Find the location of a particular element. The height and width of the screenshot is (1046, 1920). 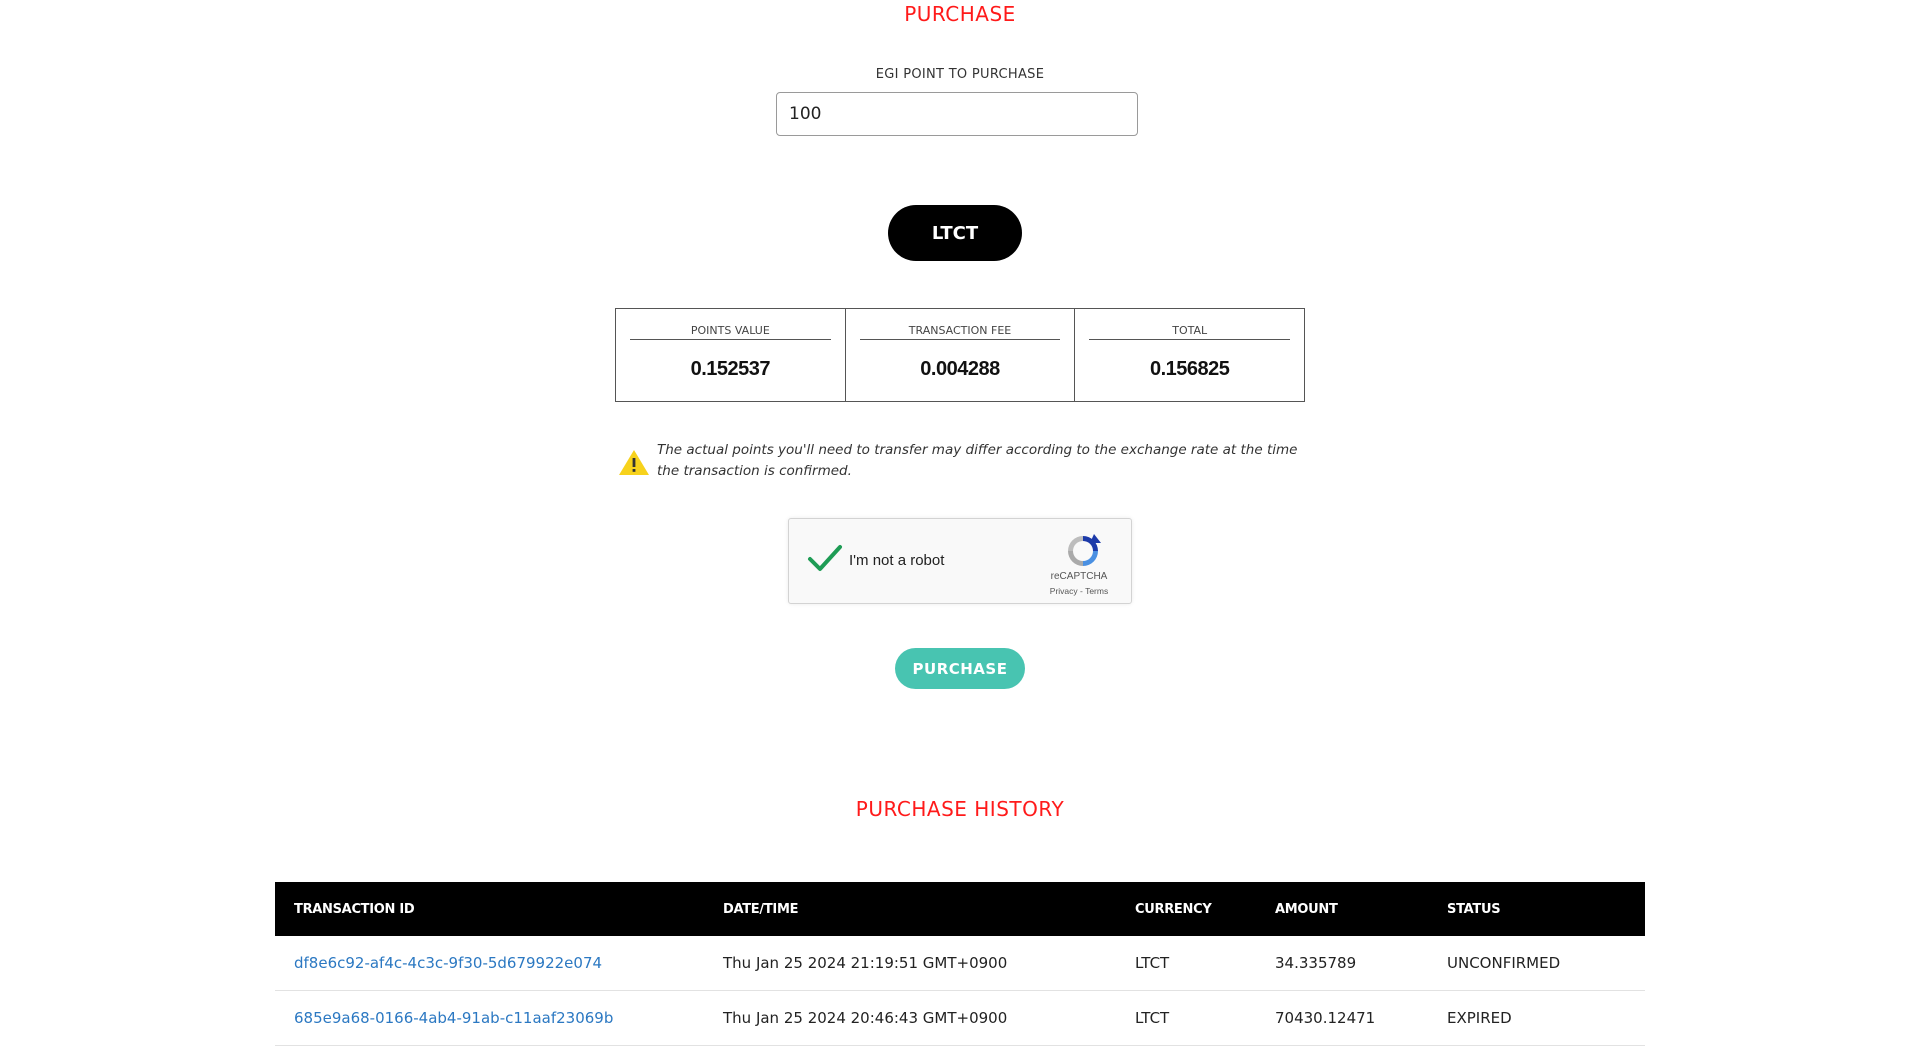

transaction-fee-label: TRANSACTION FEE is located at coordinates (960, 332).